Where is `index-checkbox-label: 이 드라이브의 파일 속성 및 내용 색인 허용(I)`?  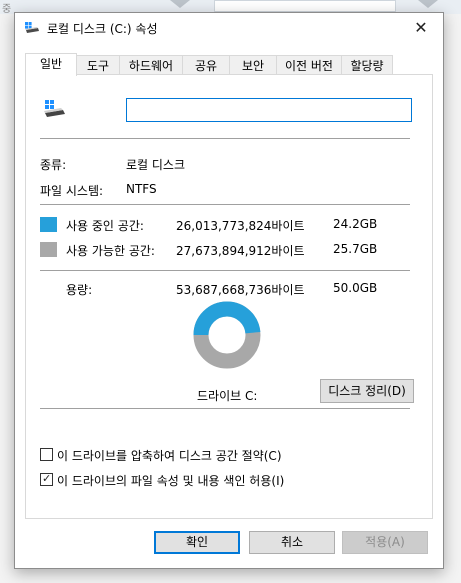 index-checkbox-label: 이 드라이브의 파일 속성 및 내용 색인 허용(I) is located at coordinates (170, 480).